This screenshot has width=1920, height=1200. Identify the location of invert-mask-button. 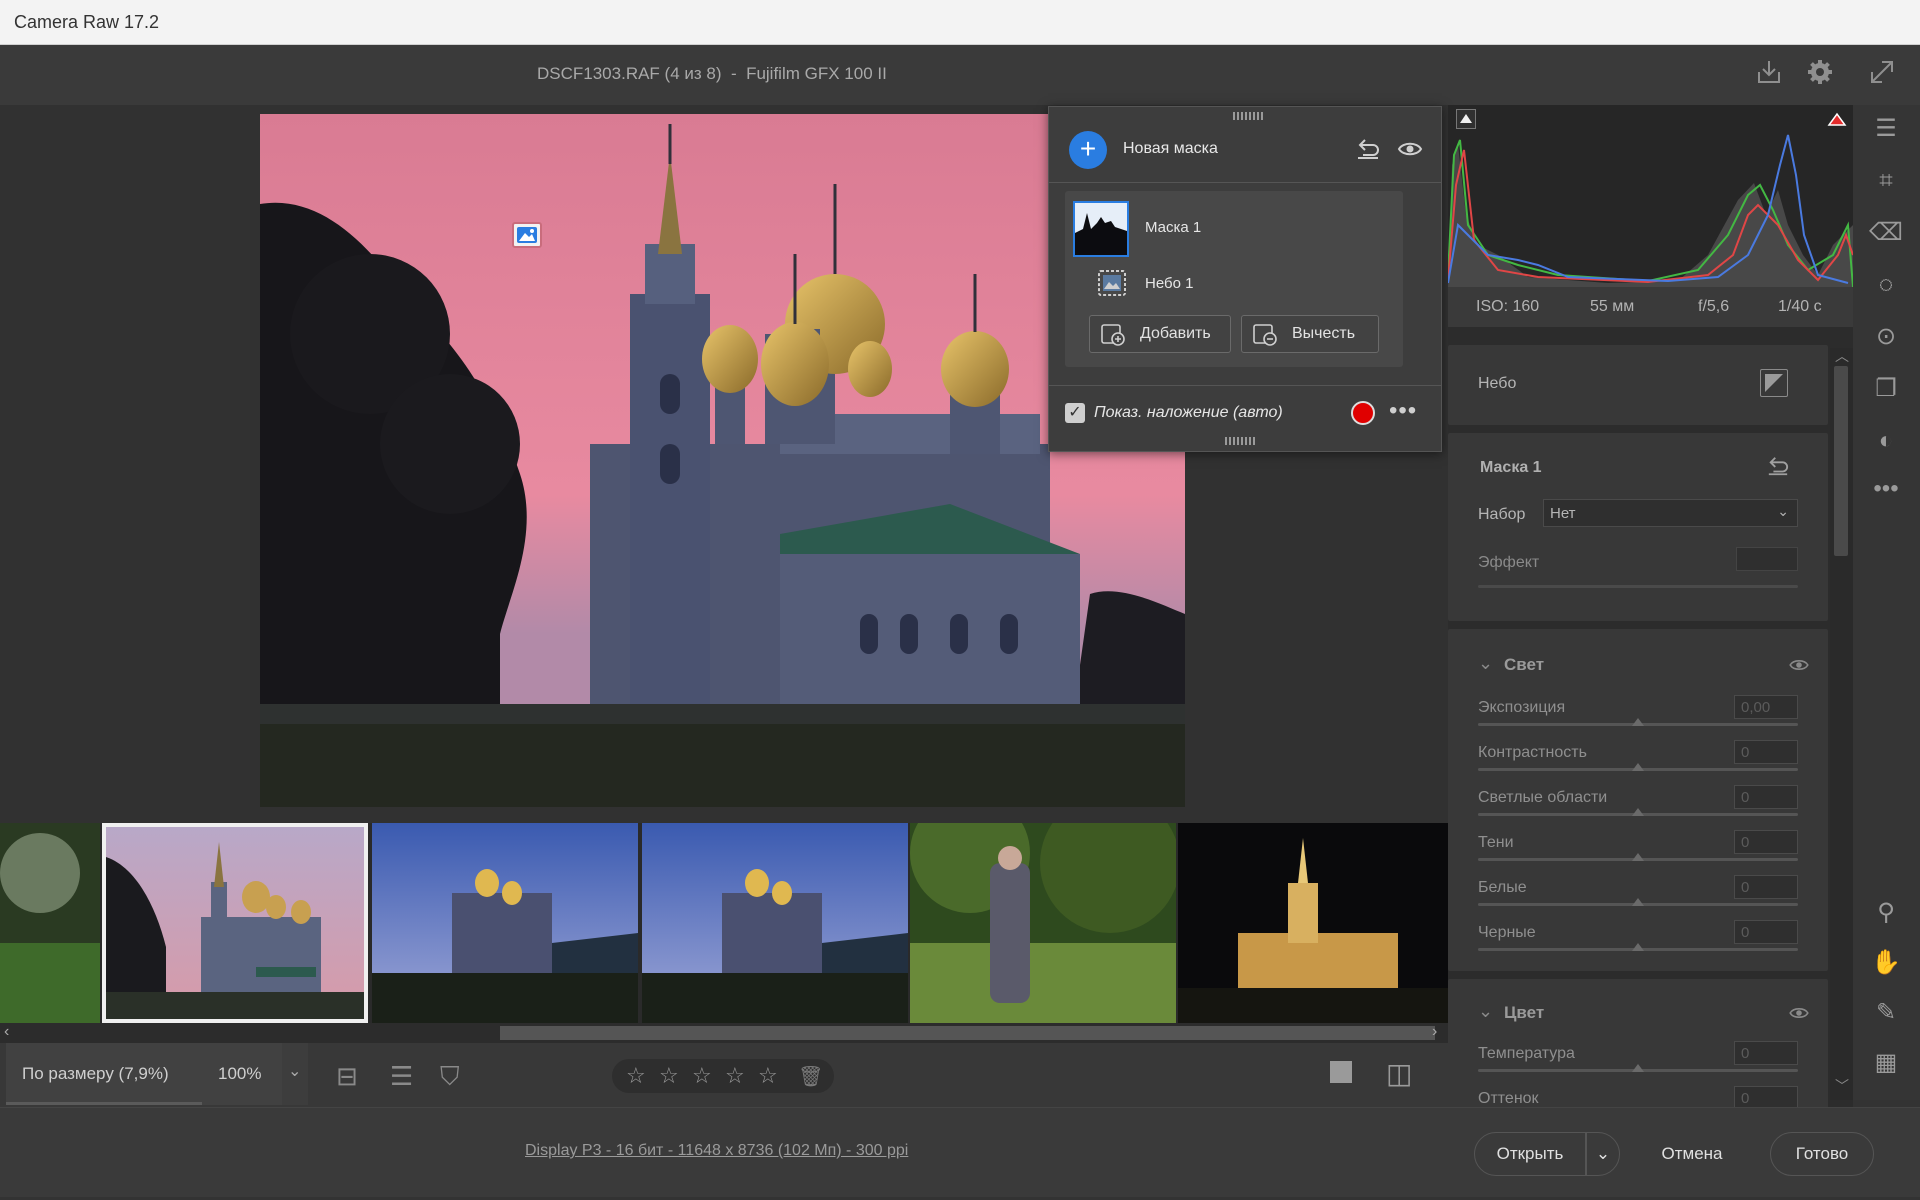
(1774, 383).